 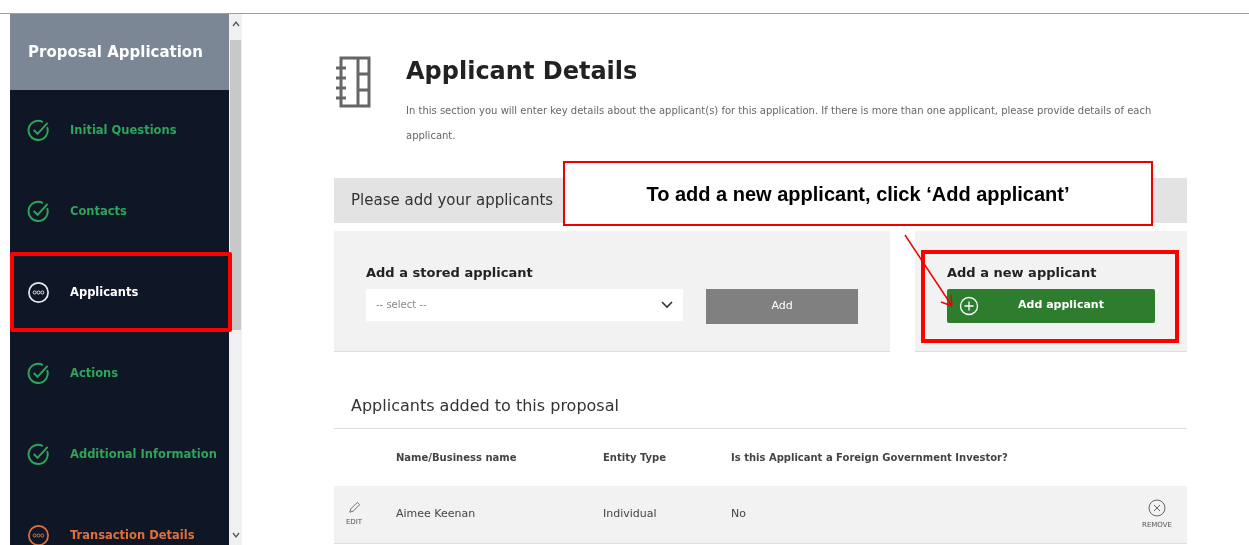 I want to click on scroll-up-icon, so click(x=235, y=24).